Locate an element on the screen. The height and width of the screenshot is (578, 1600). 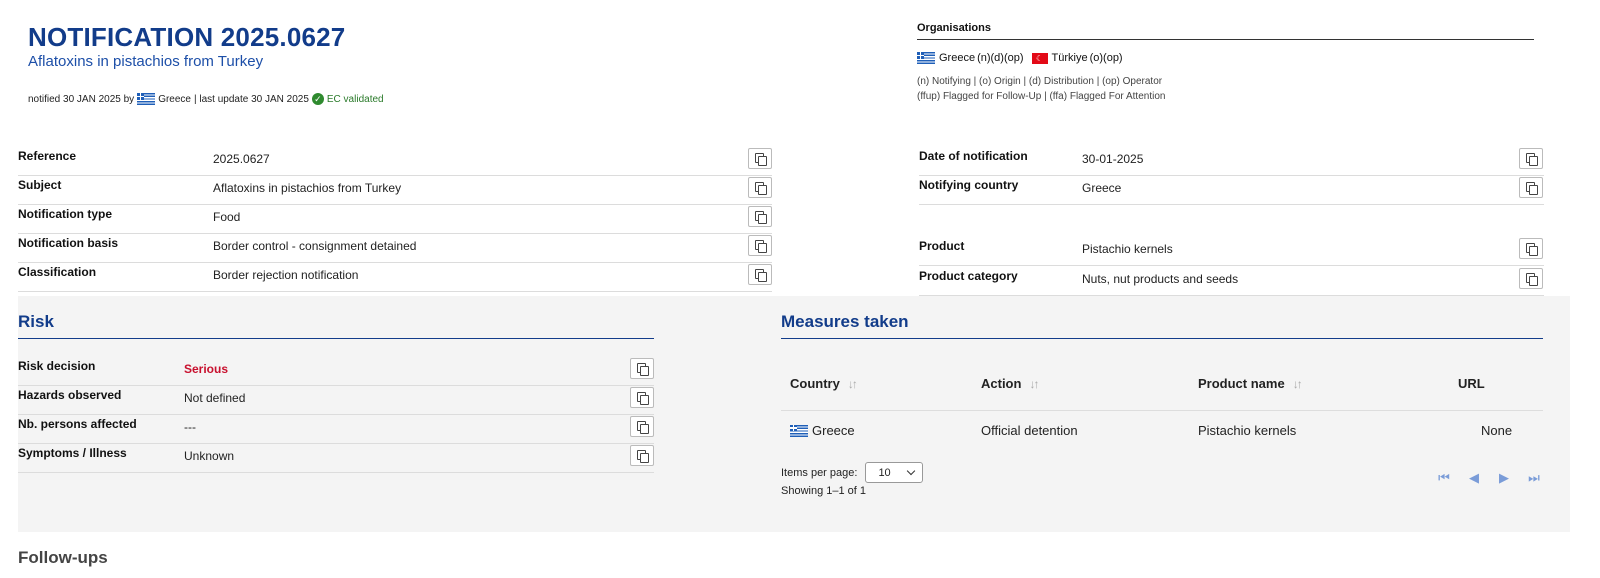
pagination: ⏮ ◀ ▶ ⏭ is located at coordinates (1489, 478).